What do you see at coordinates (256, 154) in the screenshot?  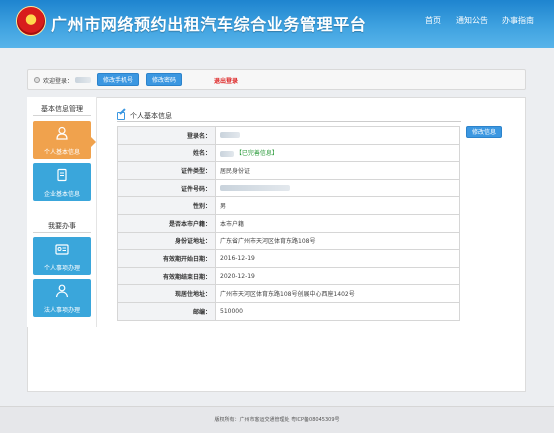 I see `status-badge: 【已完善信息】` at bounding box center [256, 154].